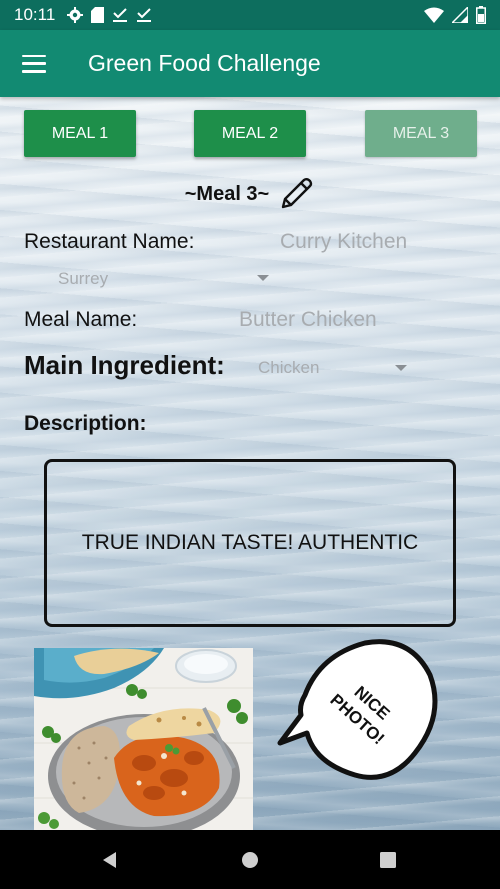 This screenshot has height=889, width=500. What do you see at coordinates (357, 709) in the screenshot?
I see `nice-photo-bubble: NICE PHOTO!` at bounding box center [357, 709].